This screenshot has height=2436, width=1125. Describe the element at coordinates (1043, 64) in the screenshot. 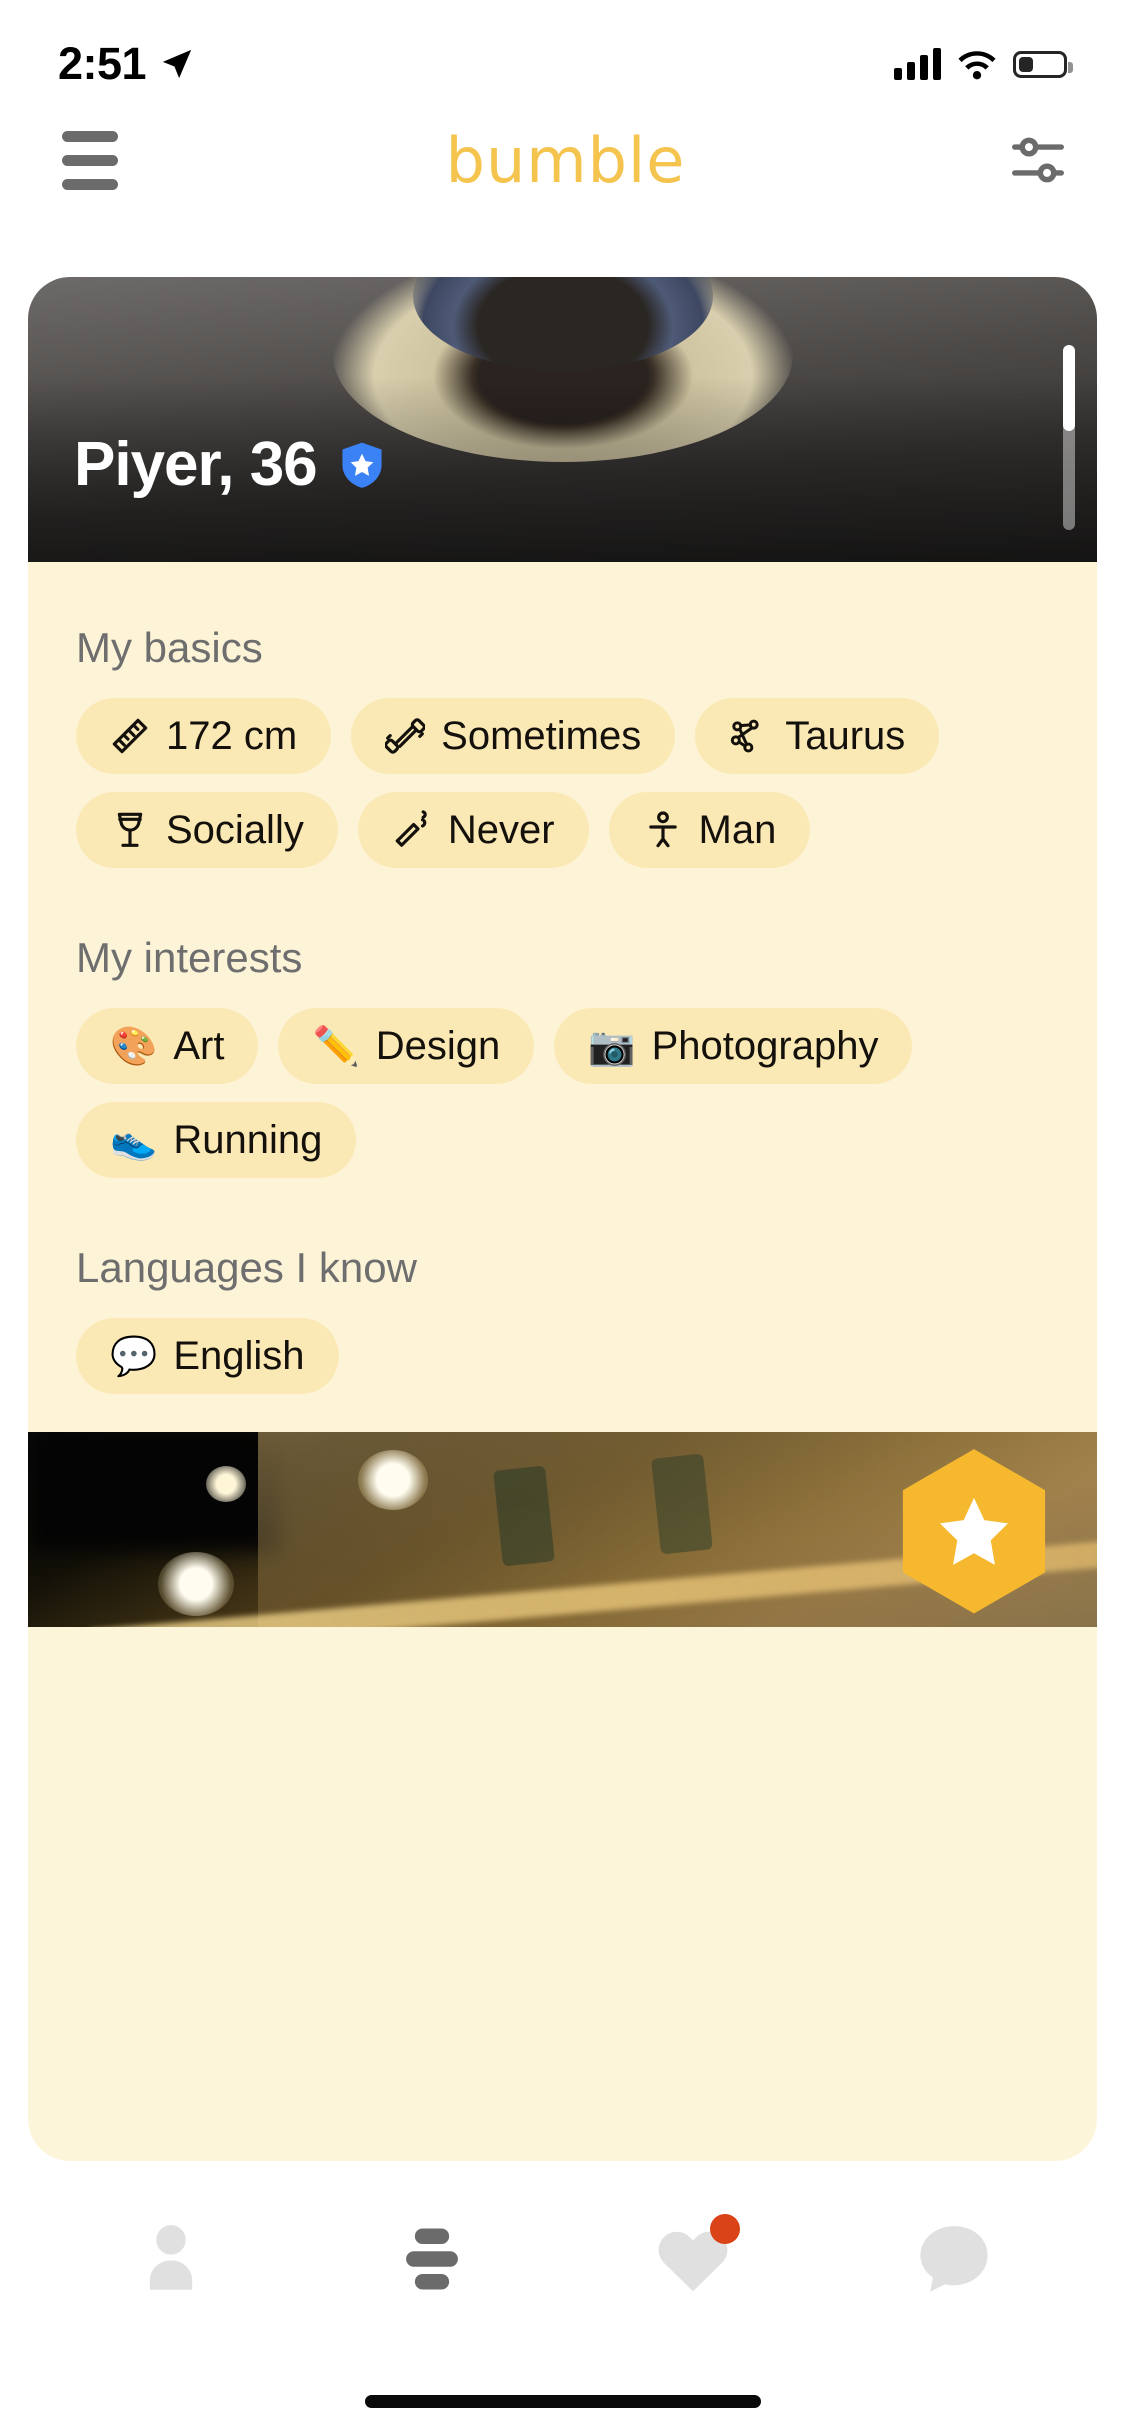

I see `battery-low-icon` at that location.